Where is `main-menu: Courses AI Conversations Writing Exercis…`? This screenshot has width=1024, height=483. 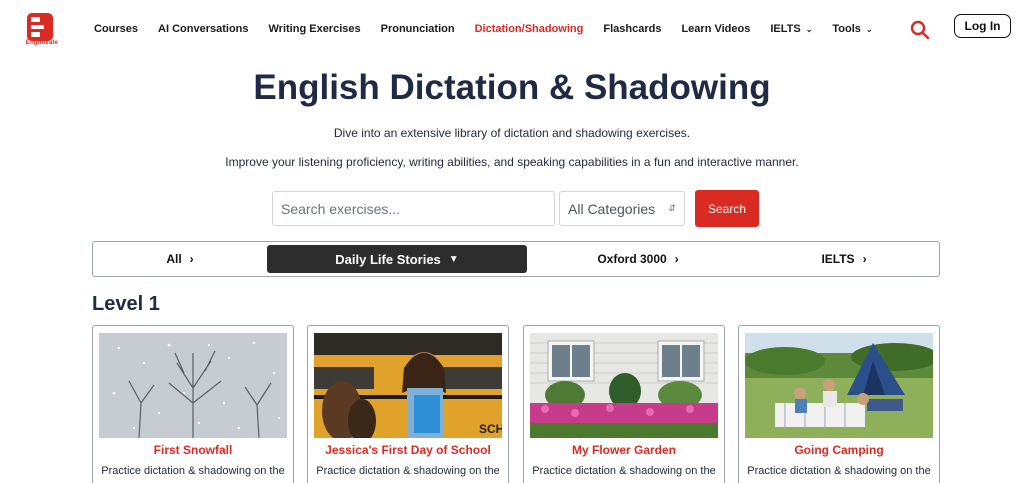 main-menu: Courses AI Conversations Writing Exercis… is located at coordinates (493, 29).